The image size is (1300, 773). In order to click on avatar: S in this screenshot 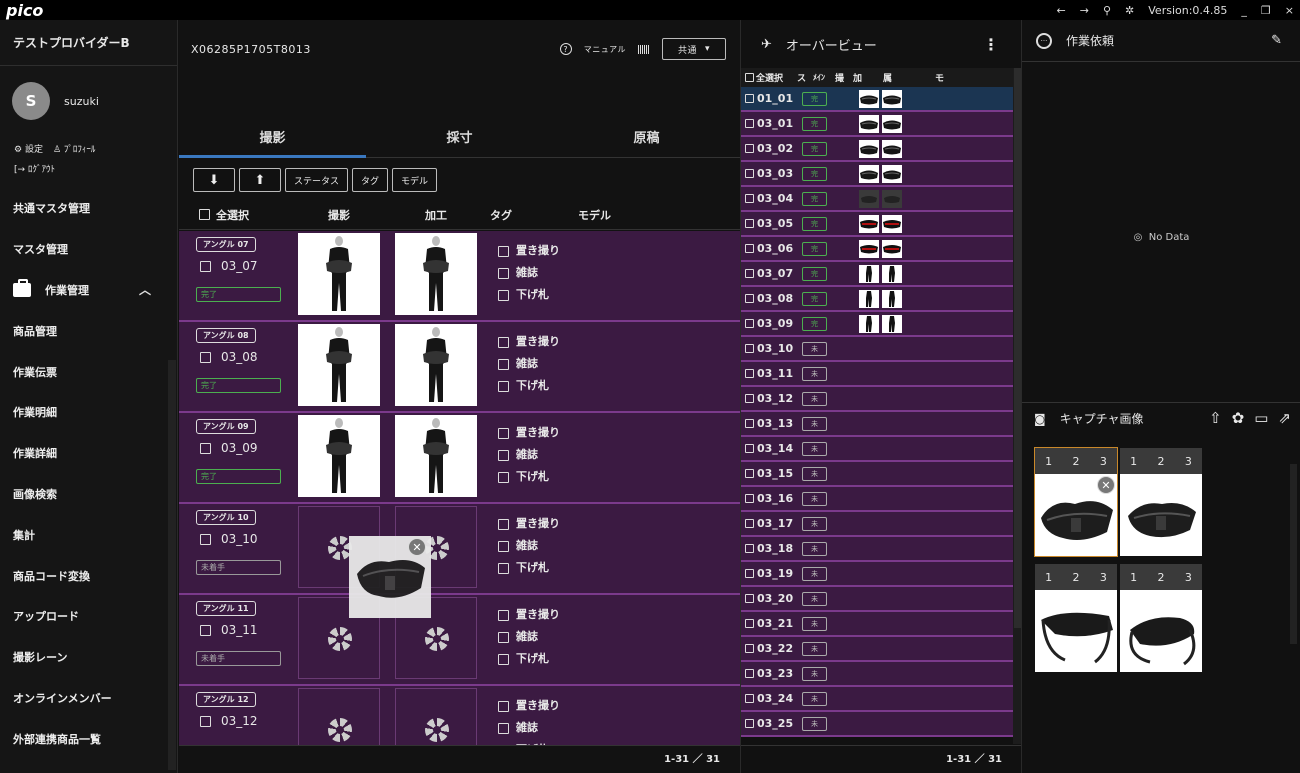, I will do `click(31, 101)`.